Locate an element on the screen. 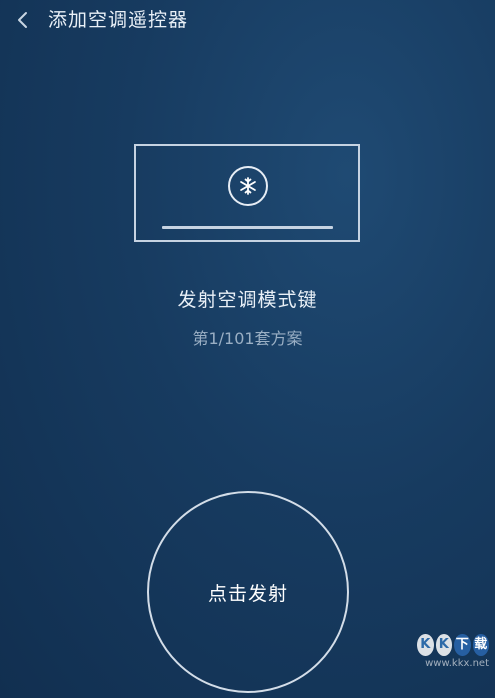 The width and height of the screenshot is (495, 698). send-button: 点击发射 is located at coordinates (248, 592).